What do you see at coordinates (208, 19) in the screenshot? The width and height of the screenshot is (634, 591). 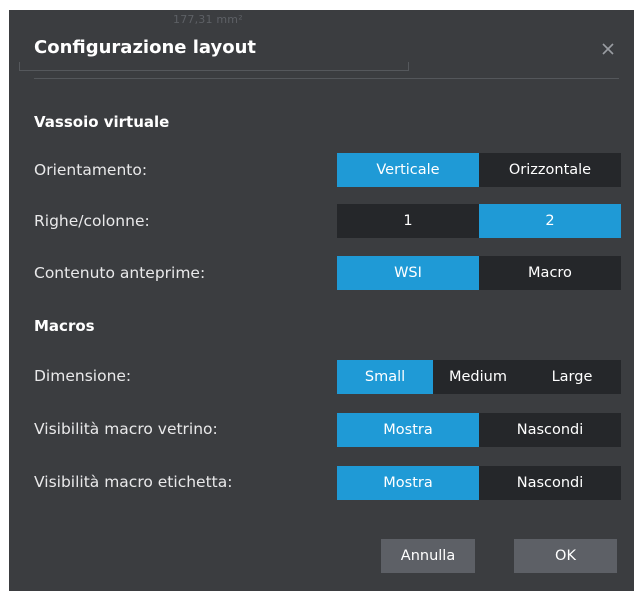 I see `background-measurement-text: 177,31 mm²` at bounding box center [208, 19].